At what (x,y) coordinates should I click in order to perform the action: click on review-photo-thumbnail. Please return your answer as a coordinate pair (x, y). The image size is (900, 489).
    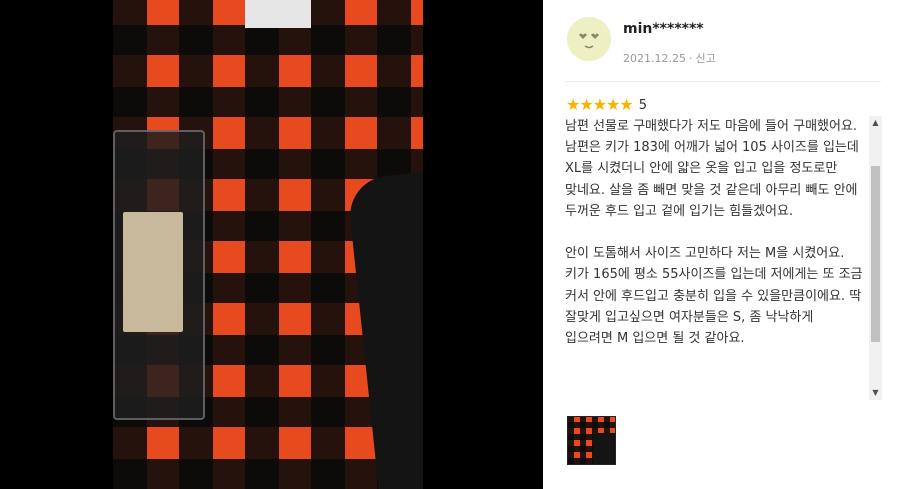
    Looking at the image, I should click on (591, 440).